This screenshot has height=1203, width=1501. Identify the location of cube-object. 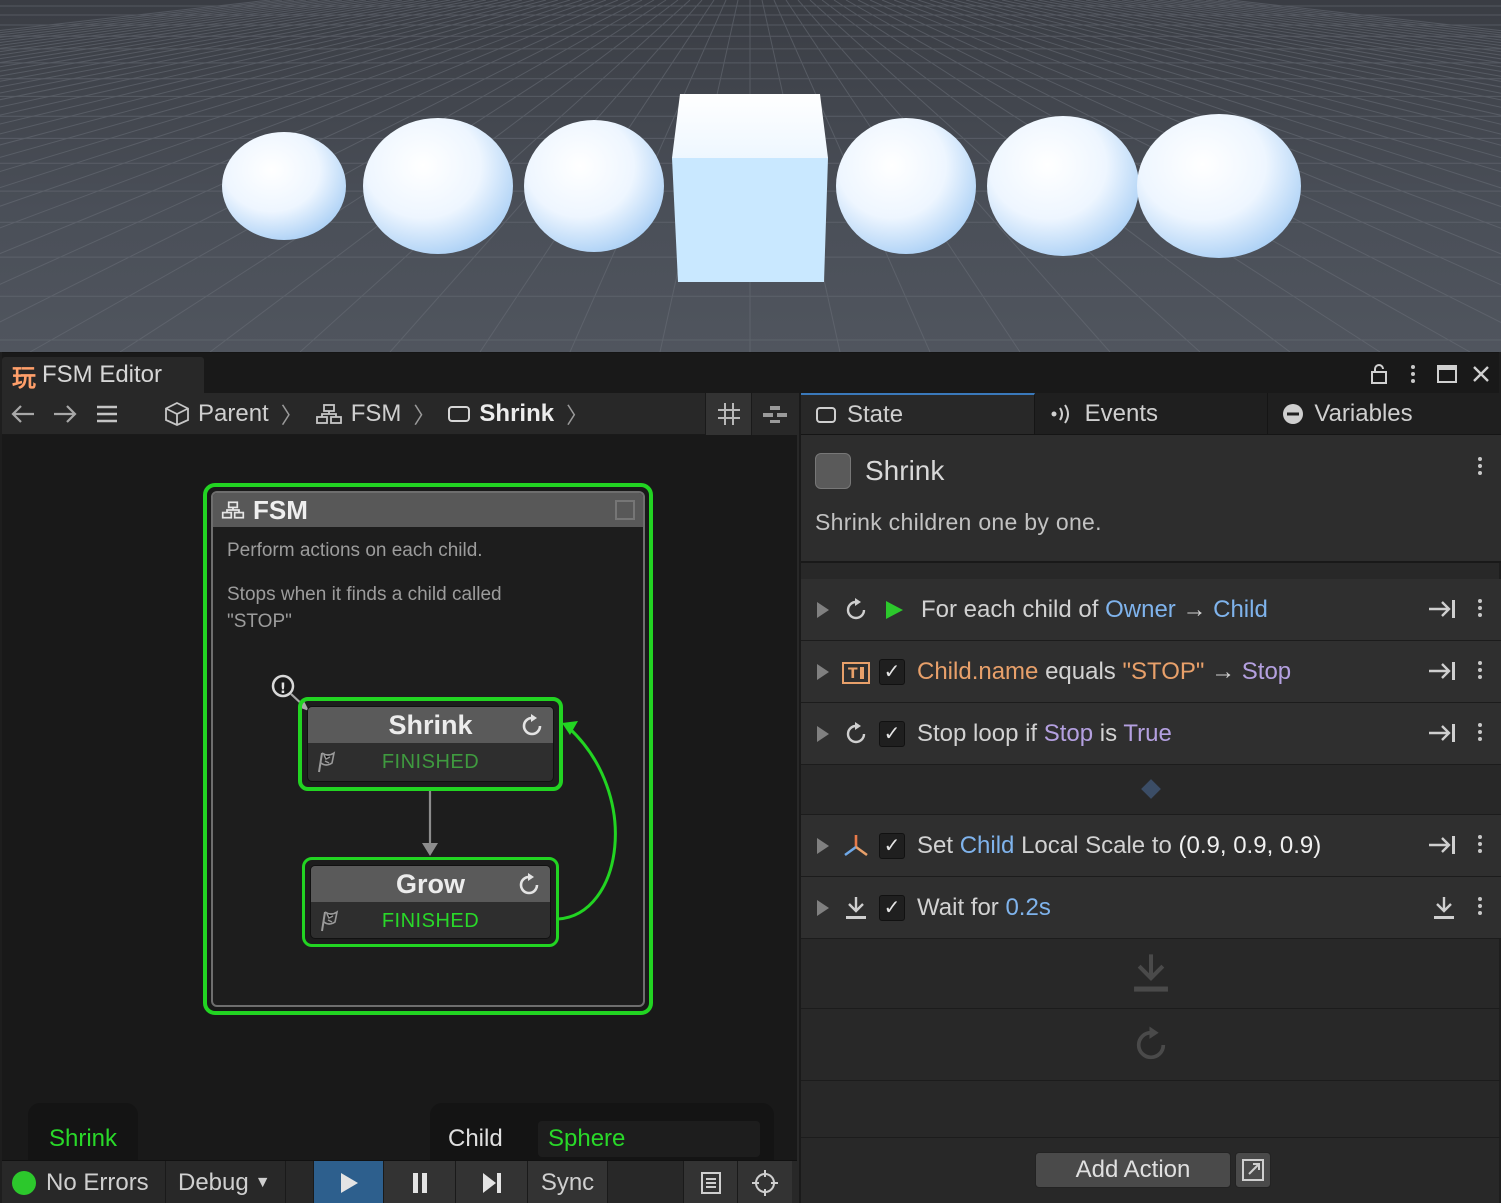
(750, 188).